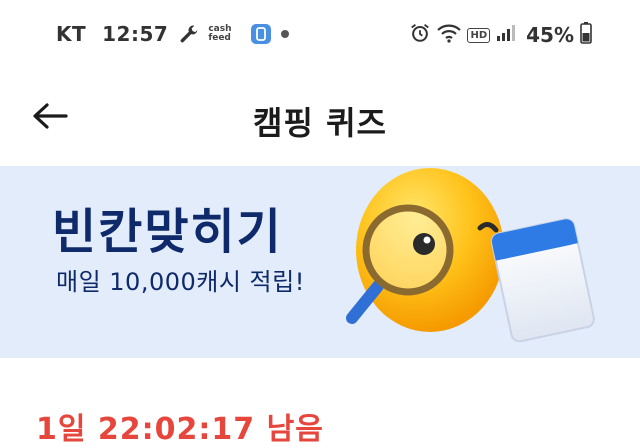 The width and height of the screenshot is (640, 448). What do you see at coordinates (180, 429) in the screenshot?
I see `countdown-timer: 1일 22:02:17 남음` at bounding box center [180, 429].